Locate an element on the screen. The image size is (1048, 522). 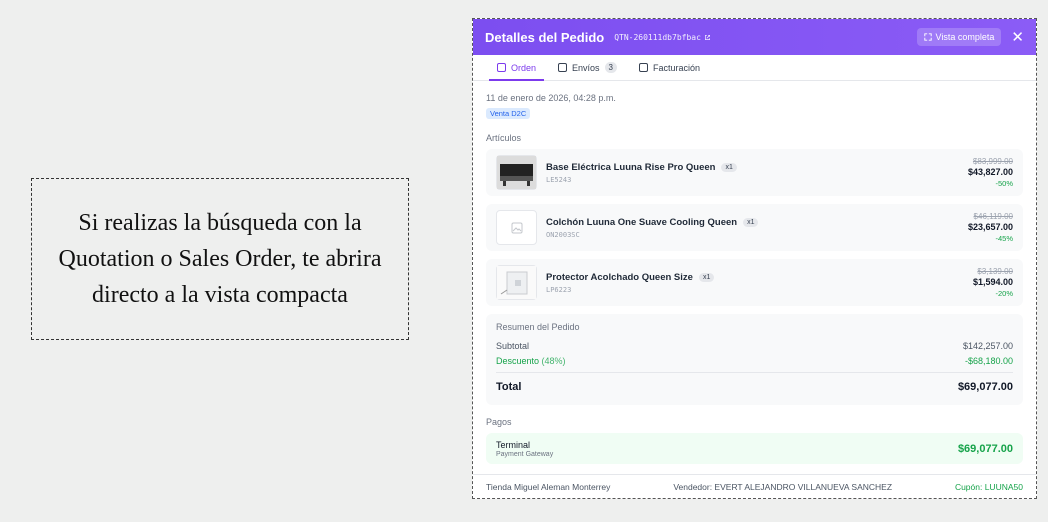
image-placeholder-icon is located at coordinates (516, 227).